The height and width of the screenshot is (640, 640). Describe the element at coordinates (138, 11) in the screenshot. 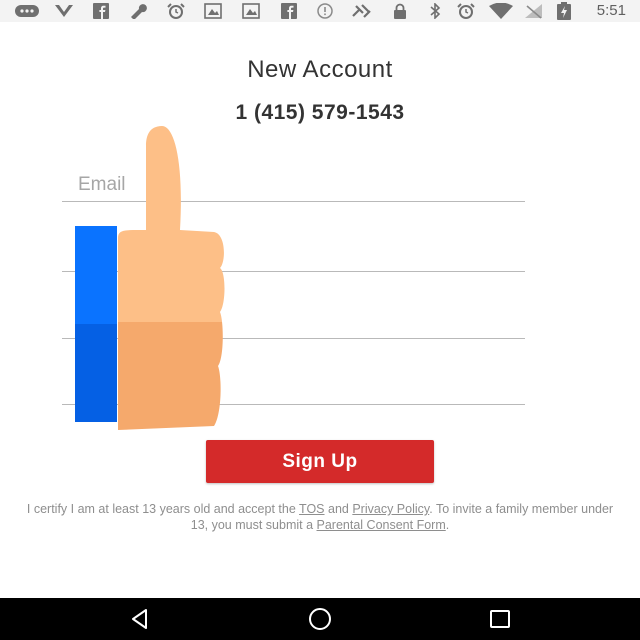

I see `wrench-icon` at that location.